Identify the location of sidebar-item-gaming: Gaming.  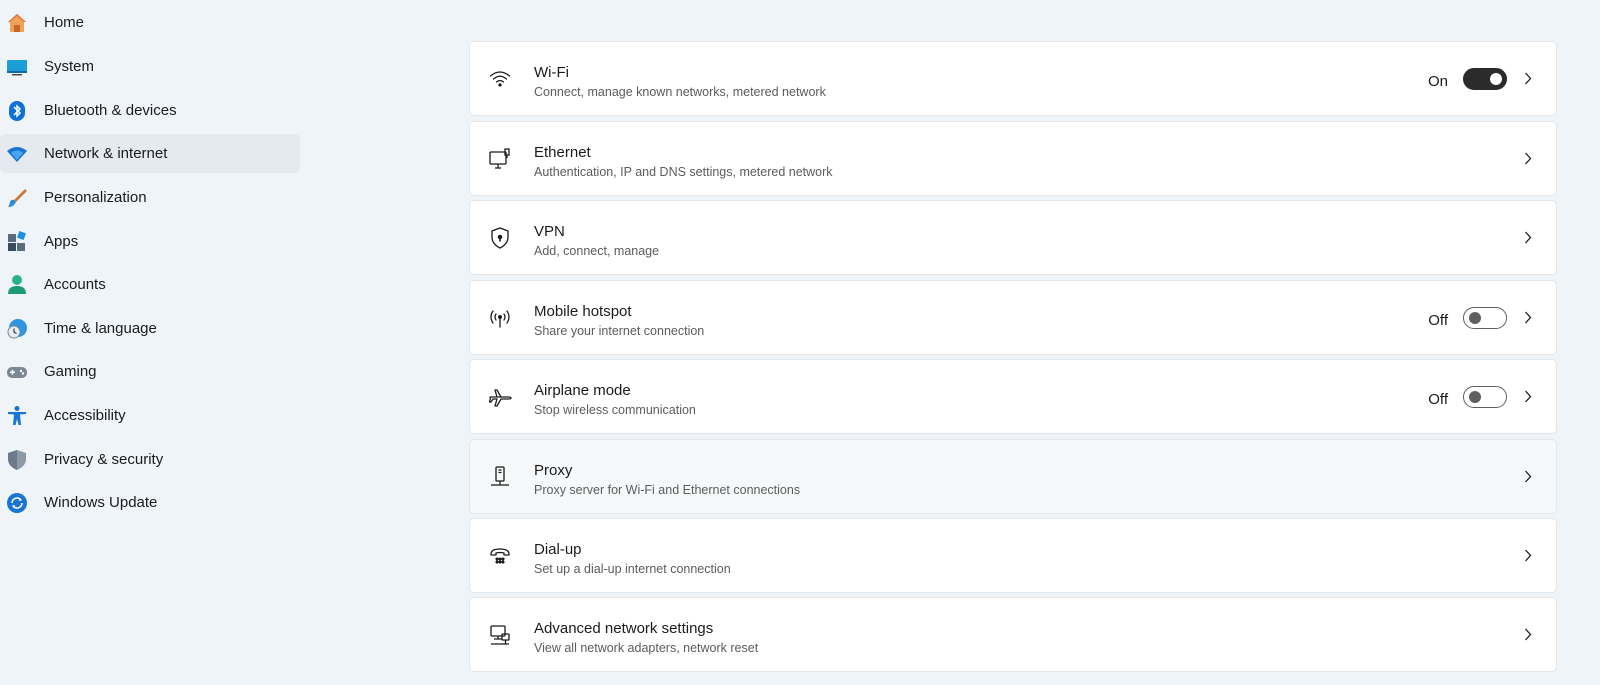
(150, 371).